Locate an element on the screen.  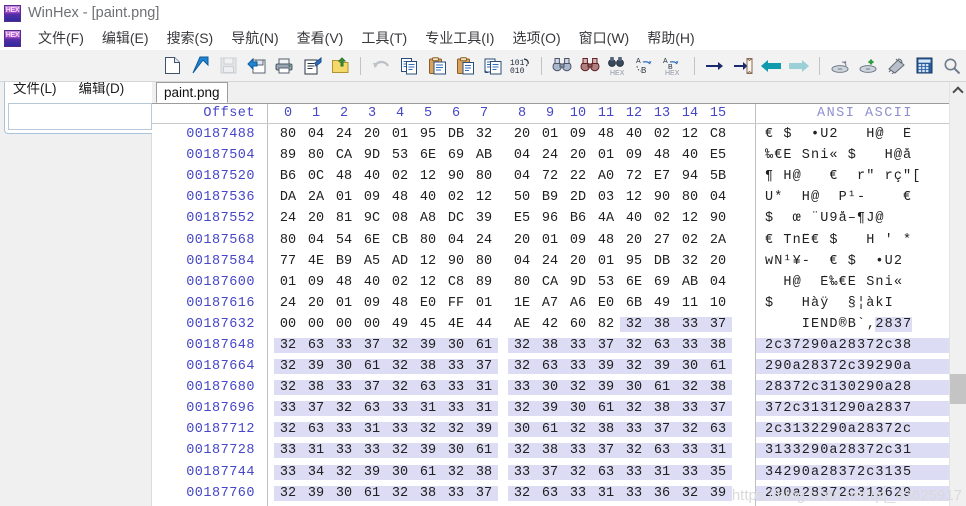
ascii-selected-part: 2837 is located at coordinates (894, 324).